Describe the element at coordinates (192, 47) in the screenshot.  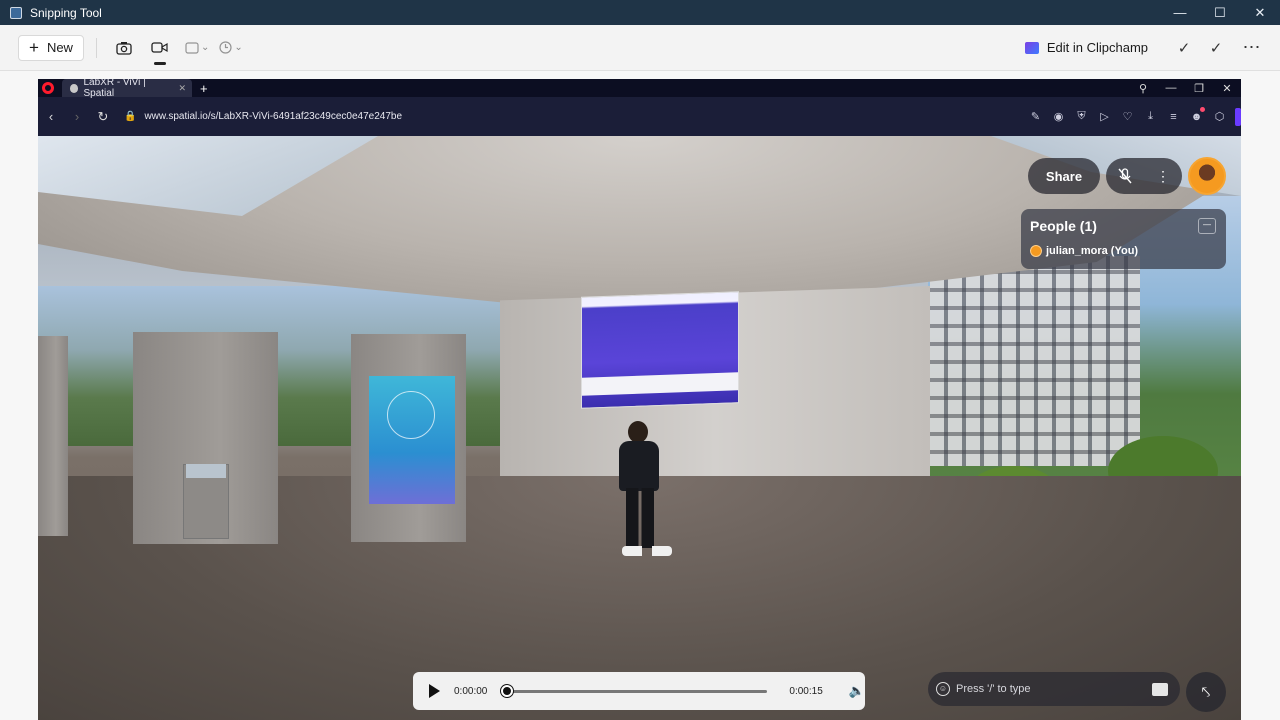
I see `rectangle-snip-icon` at that location.